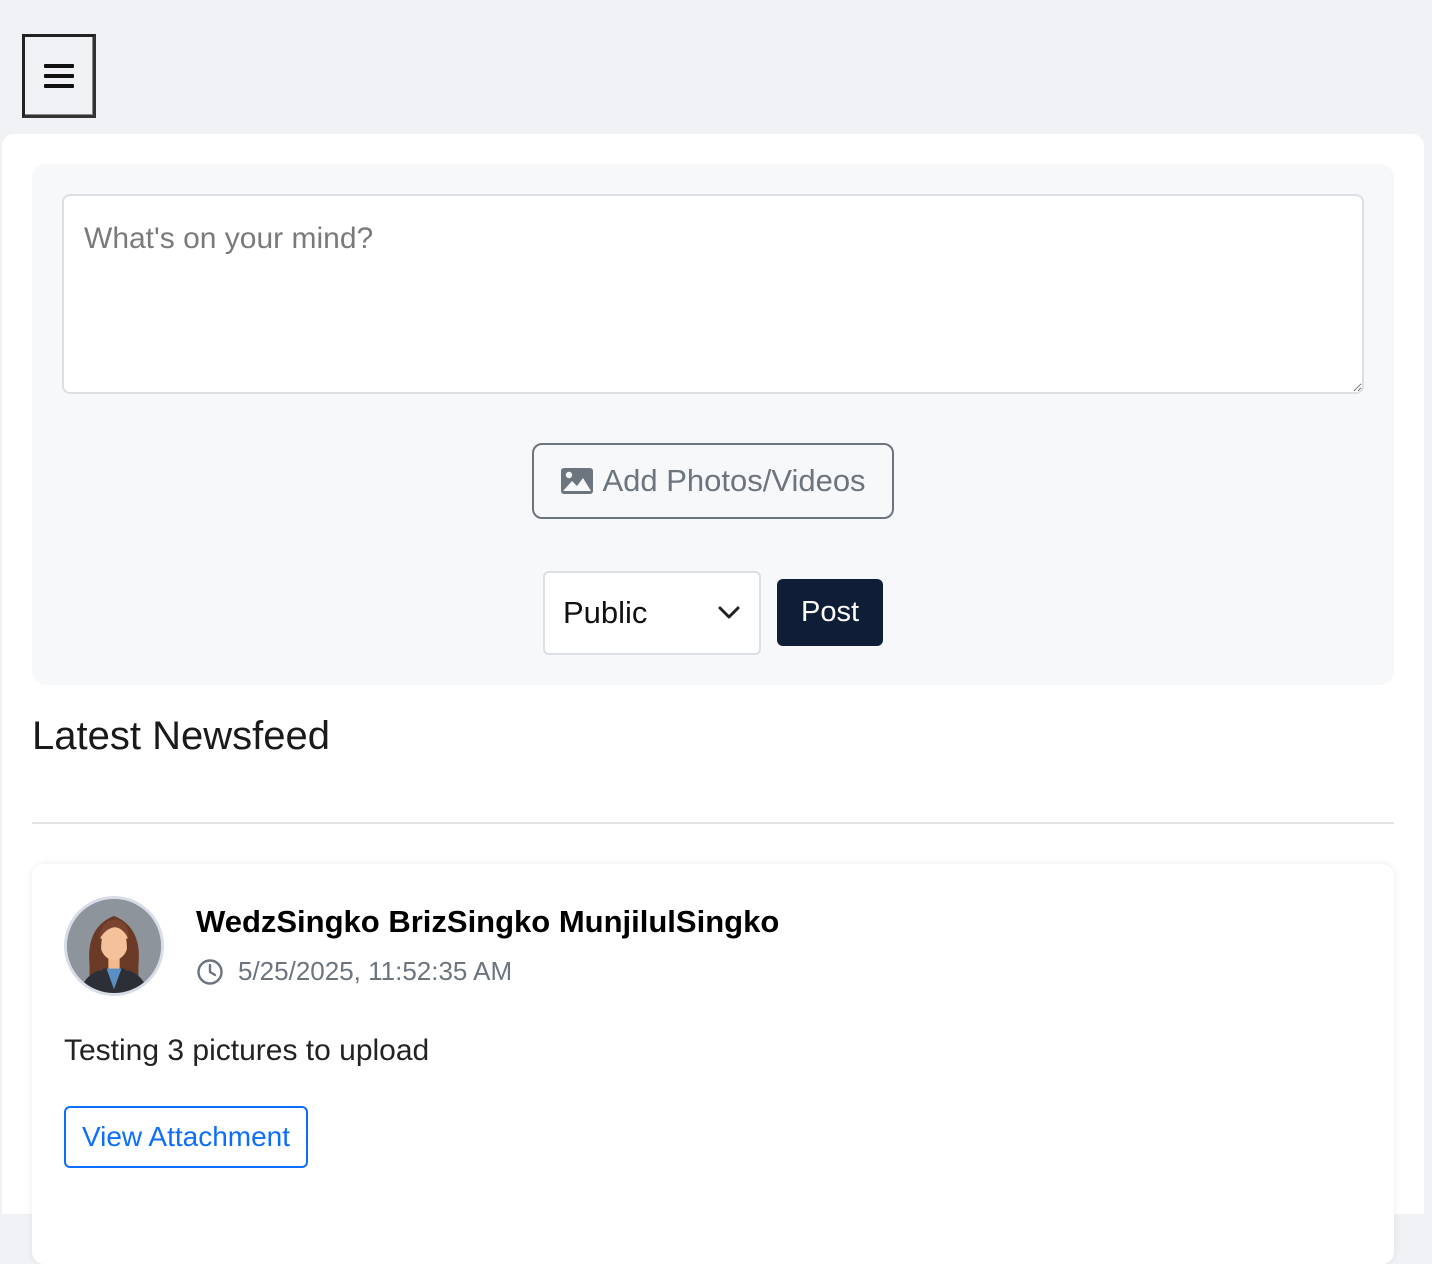  Describe the element at coordinates (181, 736) in the screenshot. I see `newsfeed-title: Latest Newsfeed` at that location.